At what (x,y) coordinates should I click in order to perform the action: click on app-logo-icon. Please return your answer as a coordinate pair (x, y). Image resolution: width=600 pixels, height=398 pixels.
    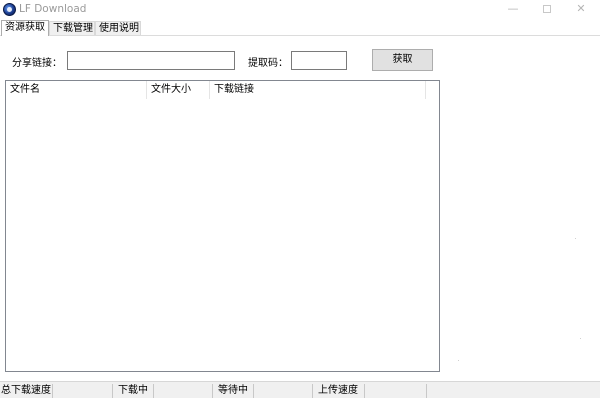
    Looking at the image, I should click on (9, 9).